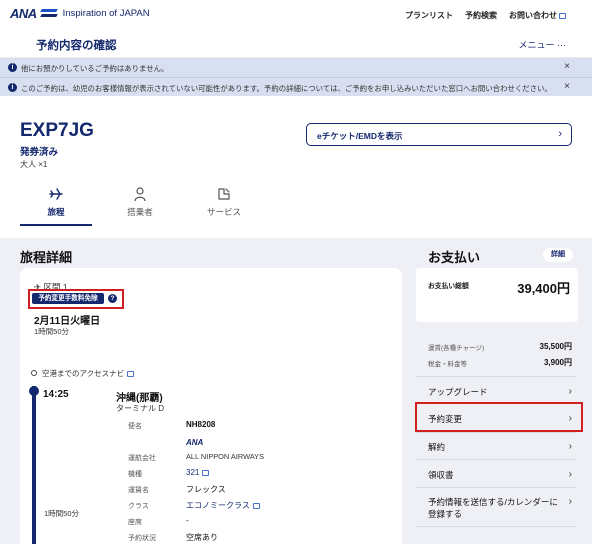  Describe the element at coordinates (106, 13) in the screenshot. I see `logo-tagline: Inspiration of JAPAN` at that location.